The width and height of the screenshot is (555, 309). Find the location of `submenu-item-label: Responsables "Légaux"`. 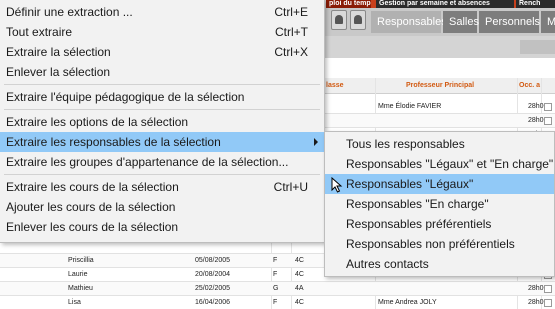

submenu-item-label: Responsables "Légaux" is located at coordinates (410, 184).